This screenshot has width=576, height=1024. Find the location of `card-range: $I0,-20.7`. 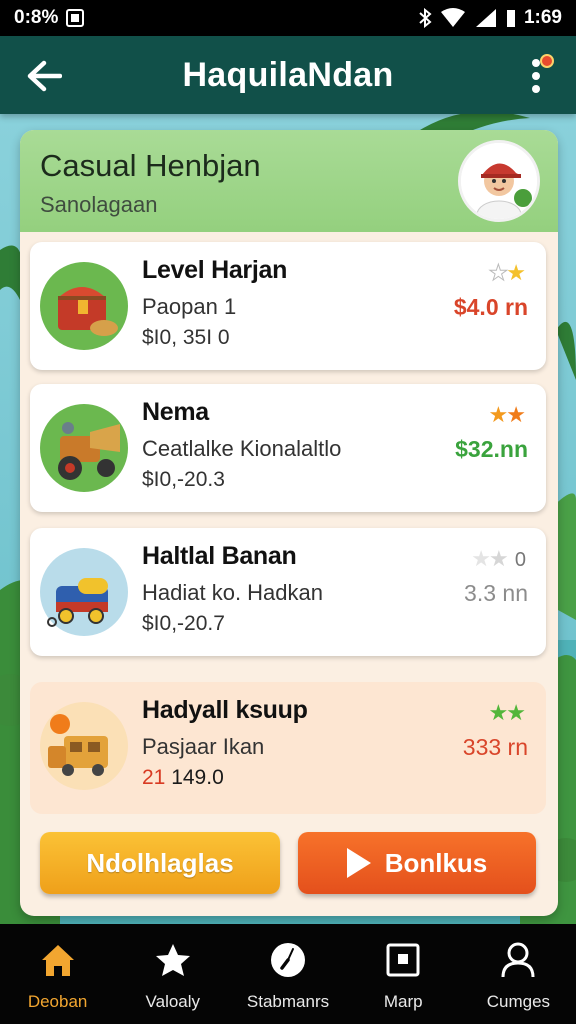

card-range: $I0,-20.7 is located at coordinates (183, 623).